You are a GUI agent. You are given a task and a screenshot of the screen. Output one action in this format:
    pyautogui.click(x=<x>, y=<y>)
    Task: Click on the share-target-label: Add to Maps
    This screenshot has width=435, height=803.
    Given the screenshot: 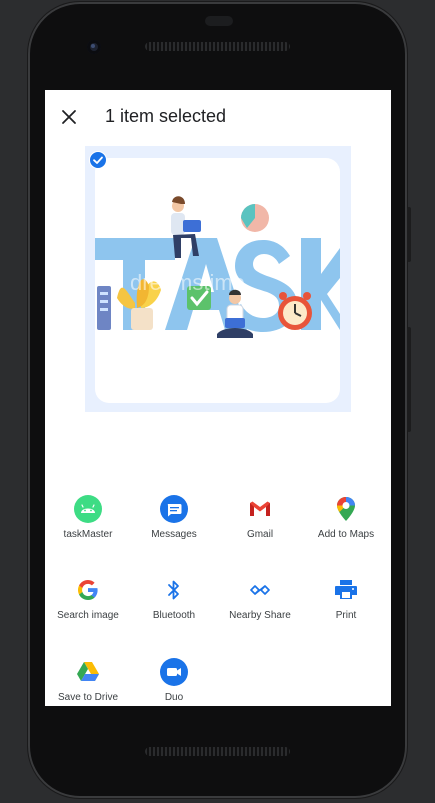 What is the action you would take?
    pyautogui.click(x=346, y=534)
    